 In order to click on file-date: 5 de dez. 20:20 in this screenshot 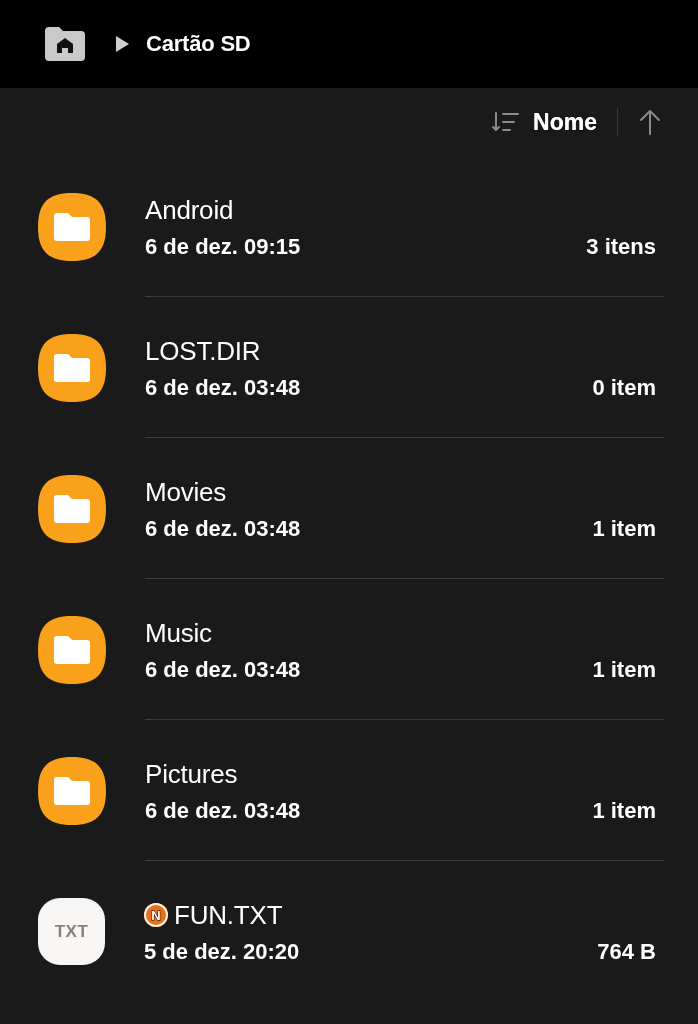, I will do `click(222, 952)`.